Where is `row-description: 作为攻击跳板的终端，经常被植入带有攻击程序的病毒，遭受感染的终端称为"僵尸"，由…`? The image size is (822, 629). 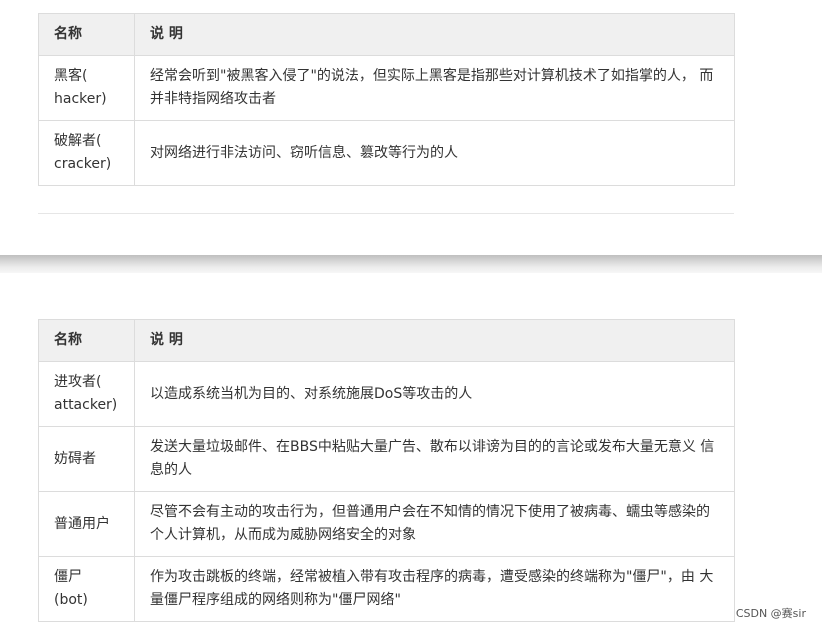 row-description: 作为攻击跳板的终端，经常被植入带有攻击程序的病毒，遭受感染的终端称为"僵尸"，由… is located at coordinates (434, 589).